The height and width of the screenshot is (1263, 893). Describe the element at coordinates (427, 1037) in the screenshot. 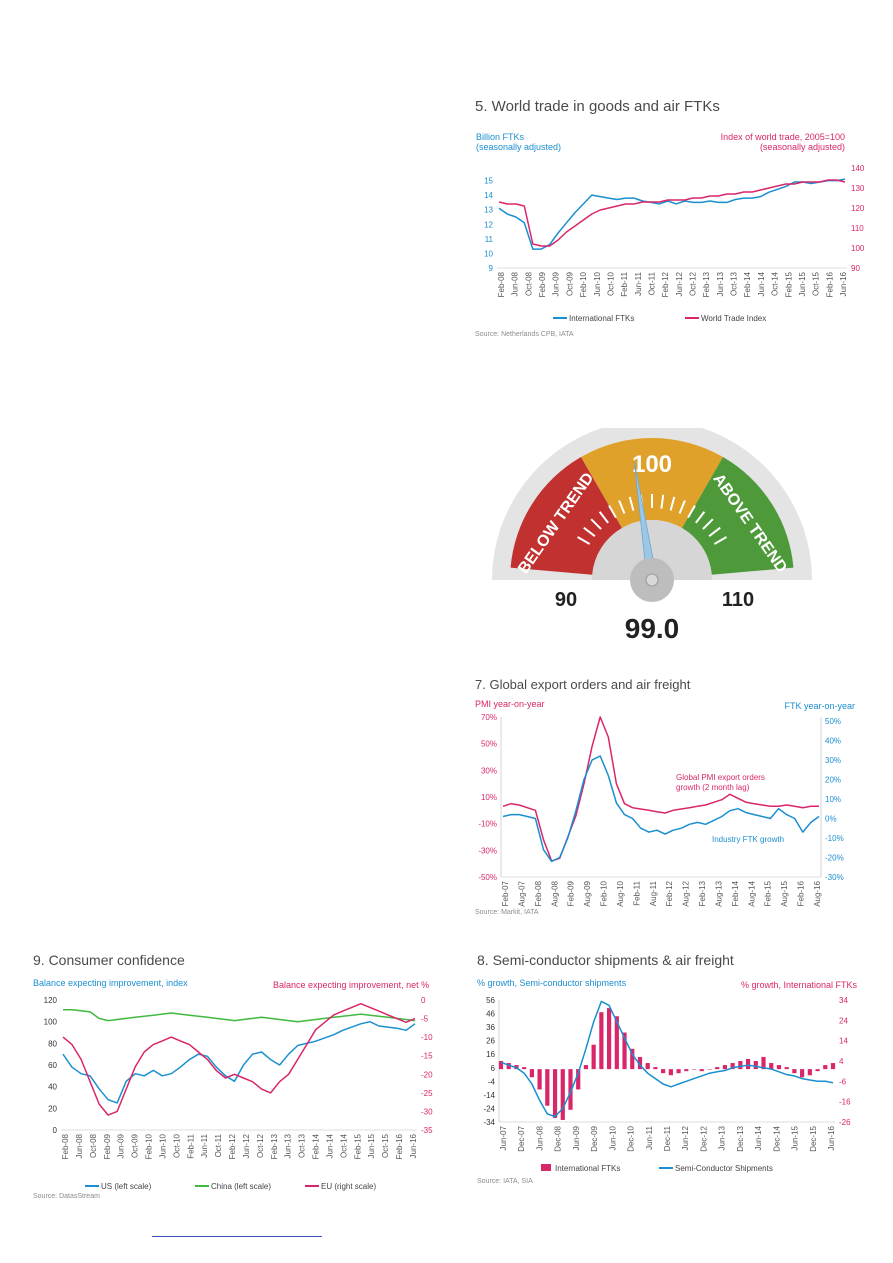

I see `y-tick-label-right: -10` at that location.